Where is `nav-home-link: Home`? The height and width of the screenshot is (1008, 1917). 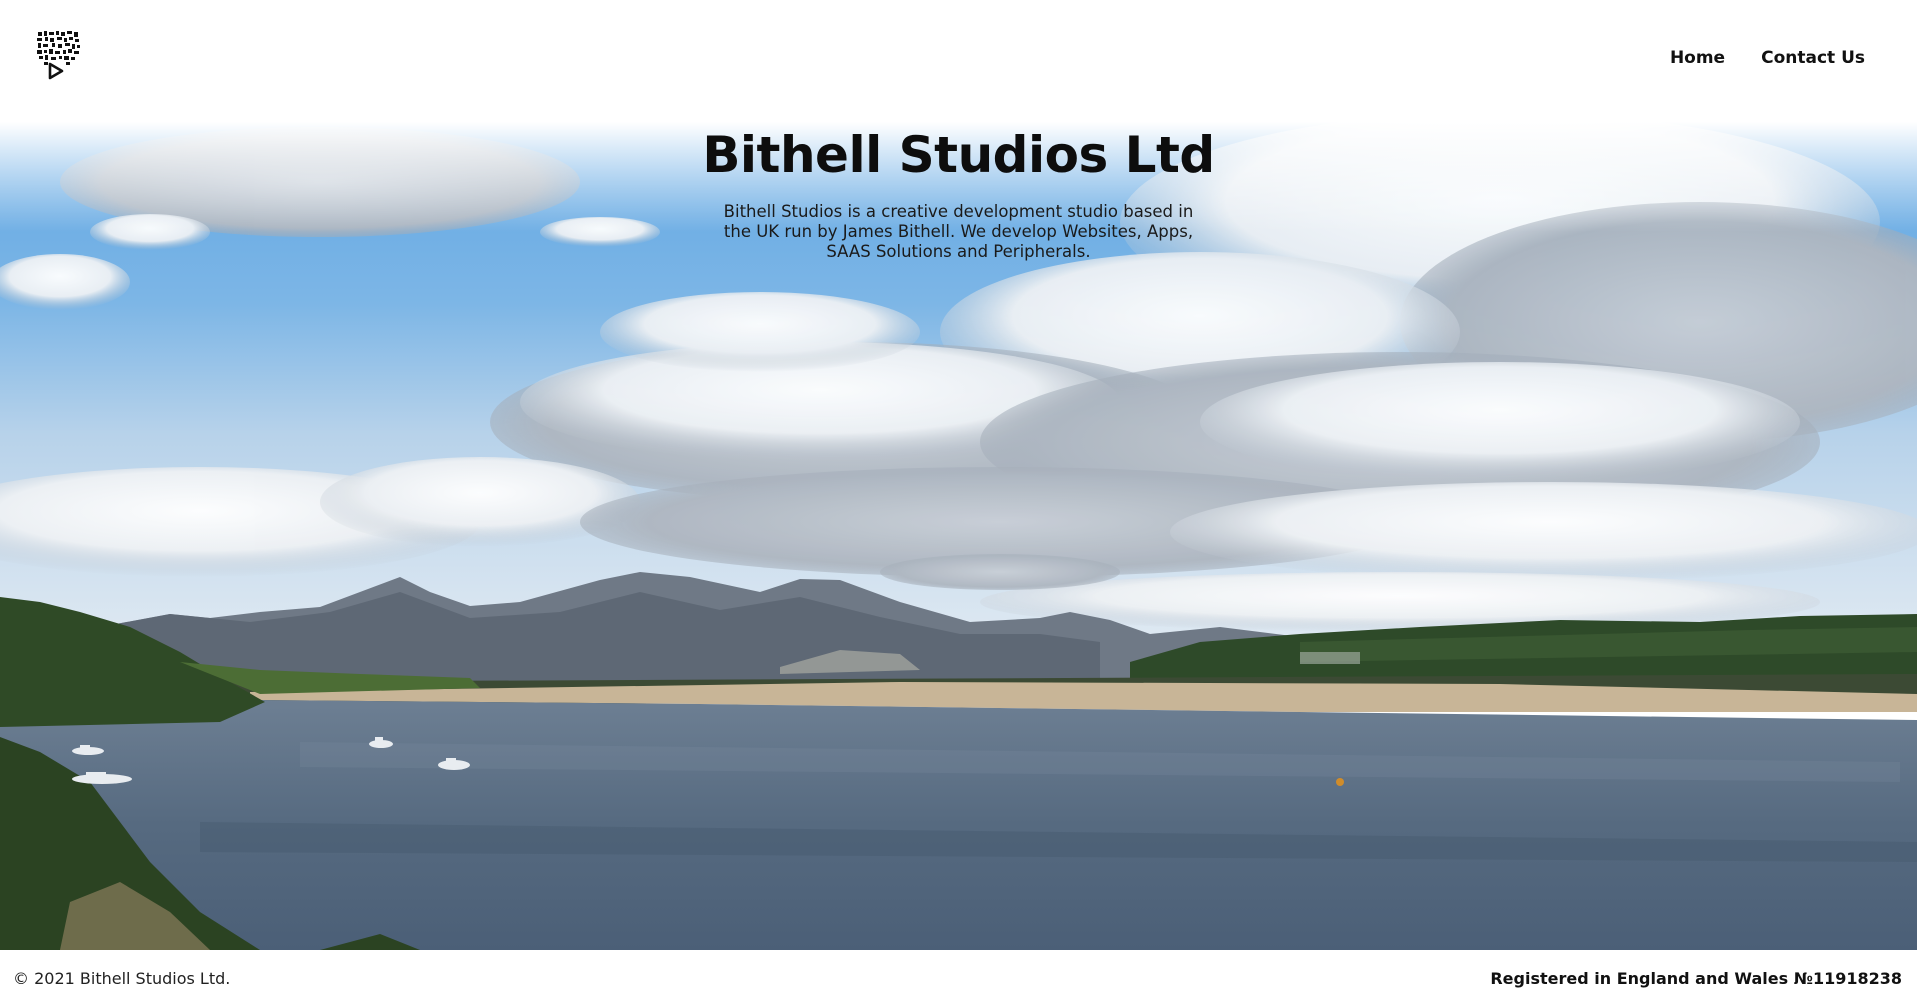
nav-home-link: Home is located at coordinates (1697, 58).